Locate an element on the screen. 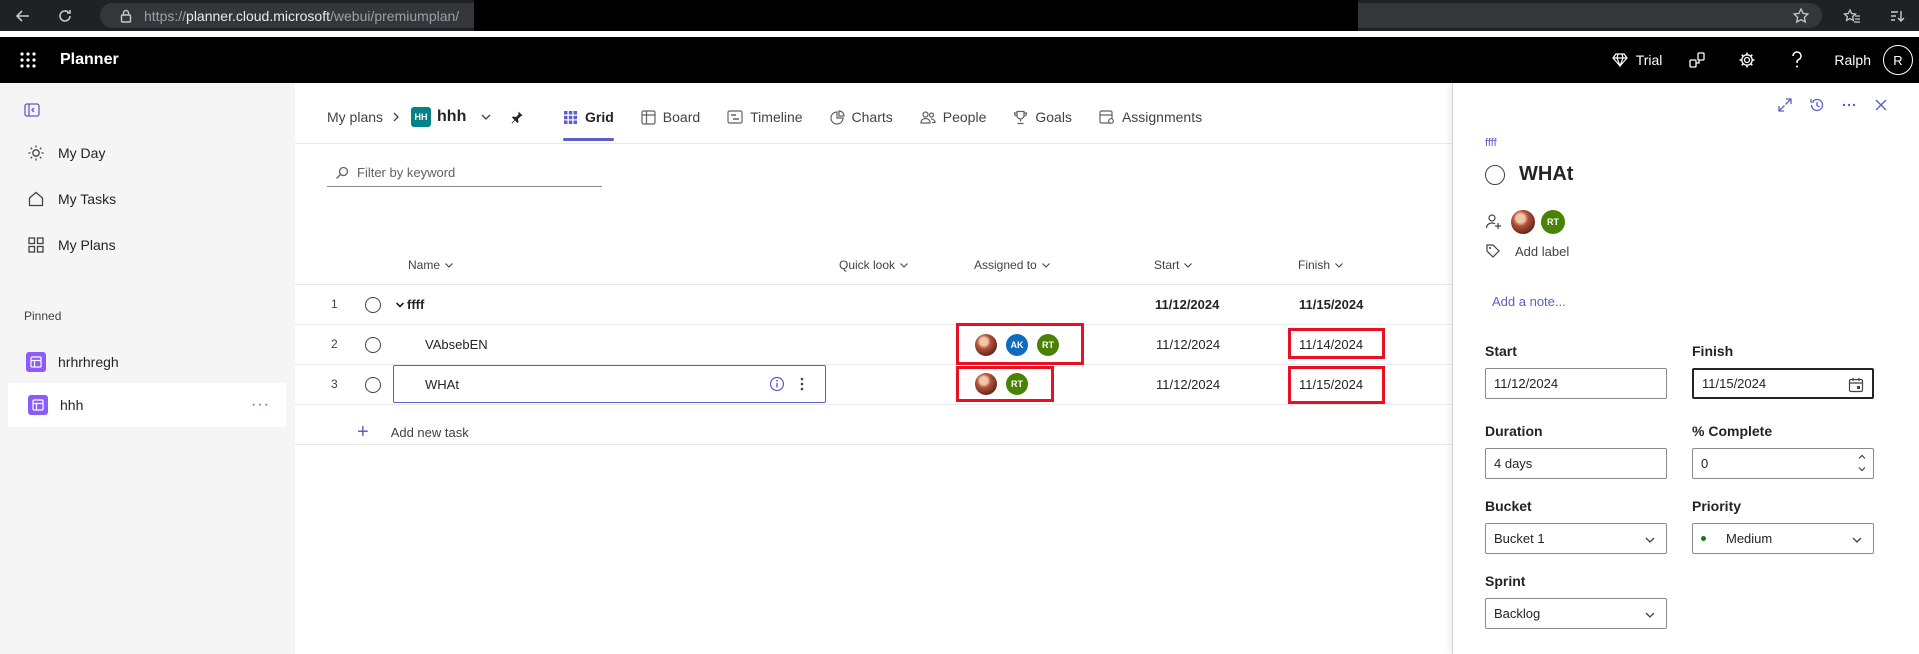 The width and height of the screenshot is (1919, 654). trial-button: Trial is located at coordinates (1636, 60).